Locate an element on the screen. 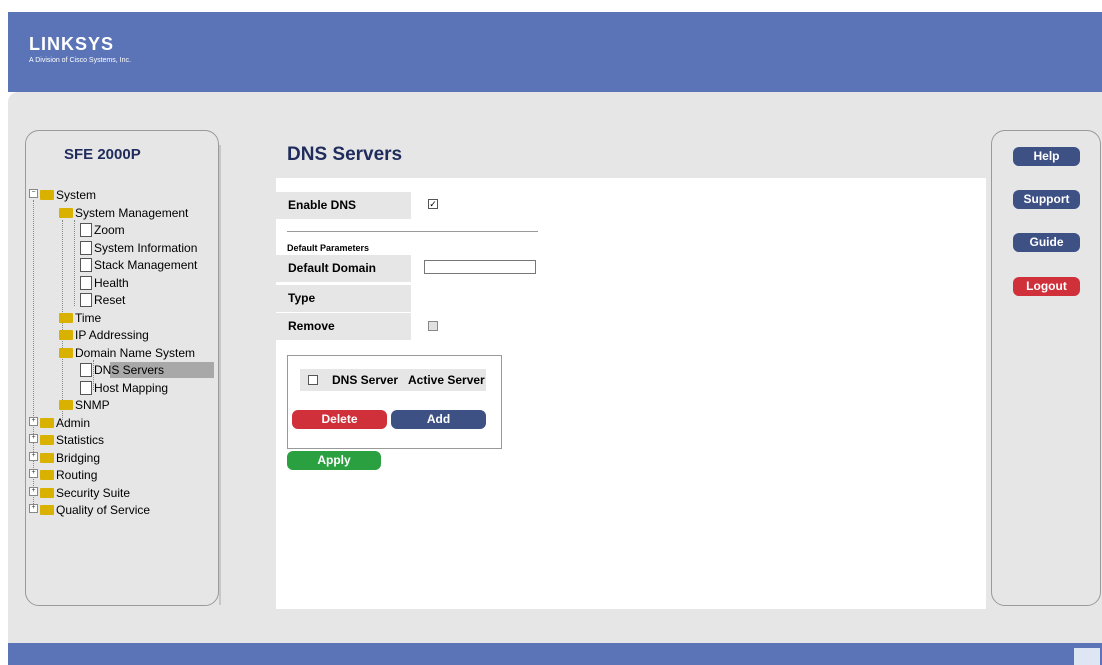 The height and width of the screenshot is (665, 1102). tree-item: Stack Management is located at coordinates (138, 265).